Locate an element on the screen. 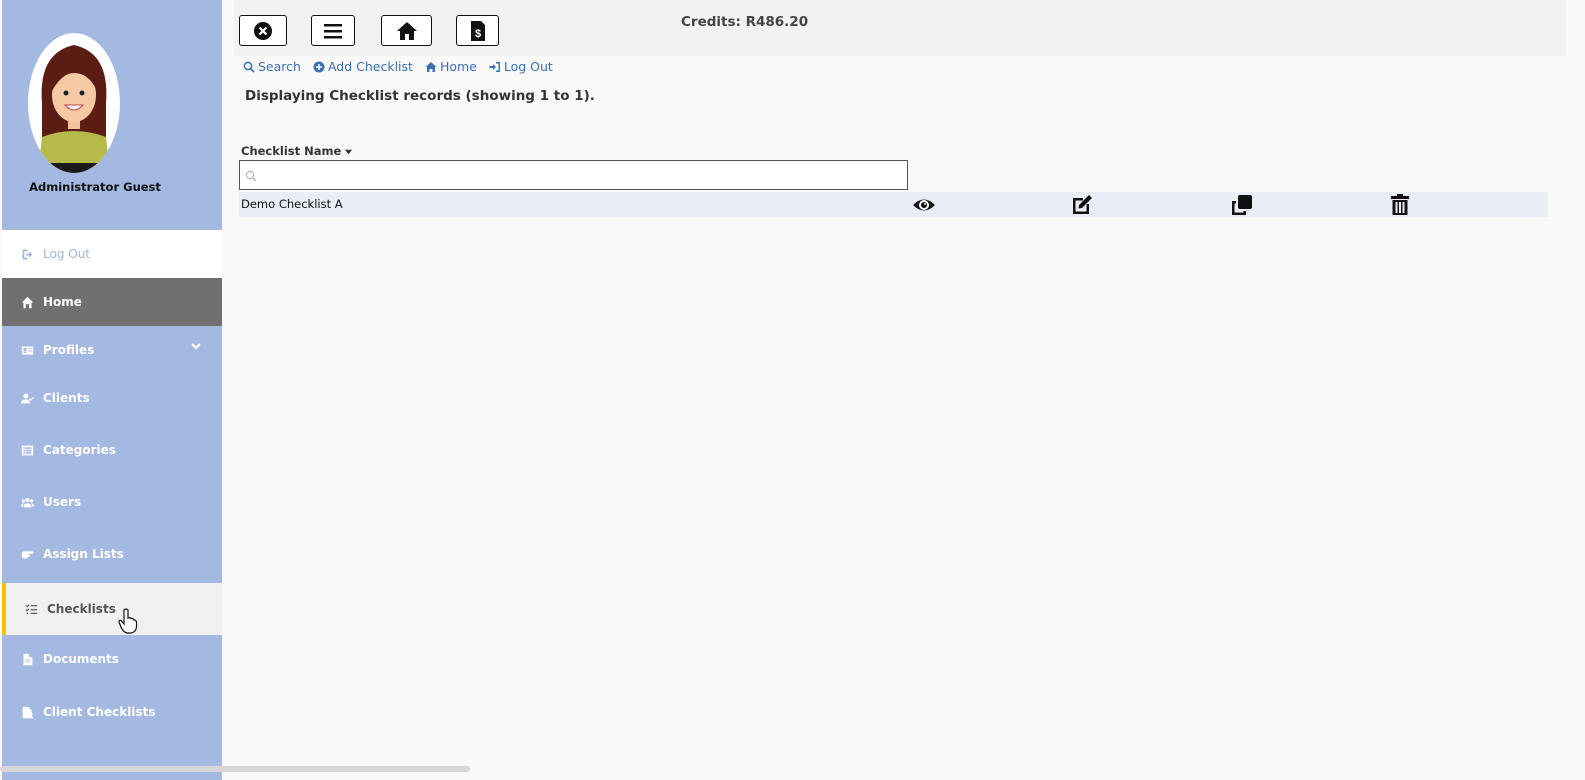 This screenshot has width=1585, height=780. sidebar-item-label: Documents is located at coordinates (81, 659).